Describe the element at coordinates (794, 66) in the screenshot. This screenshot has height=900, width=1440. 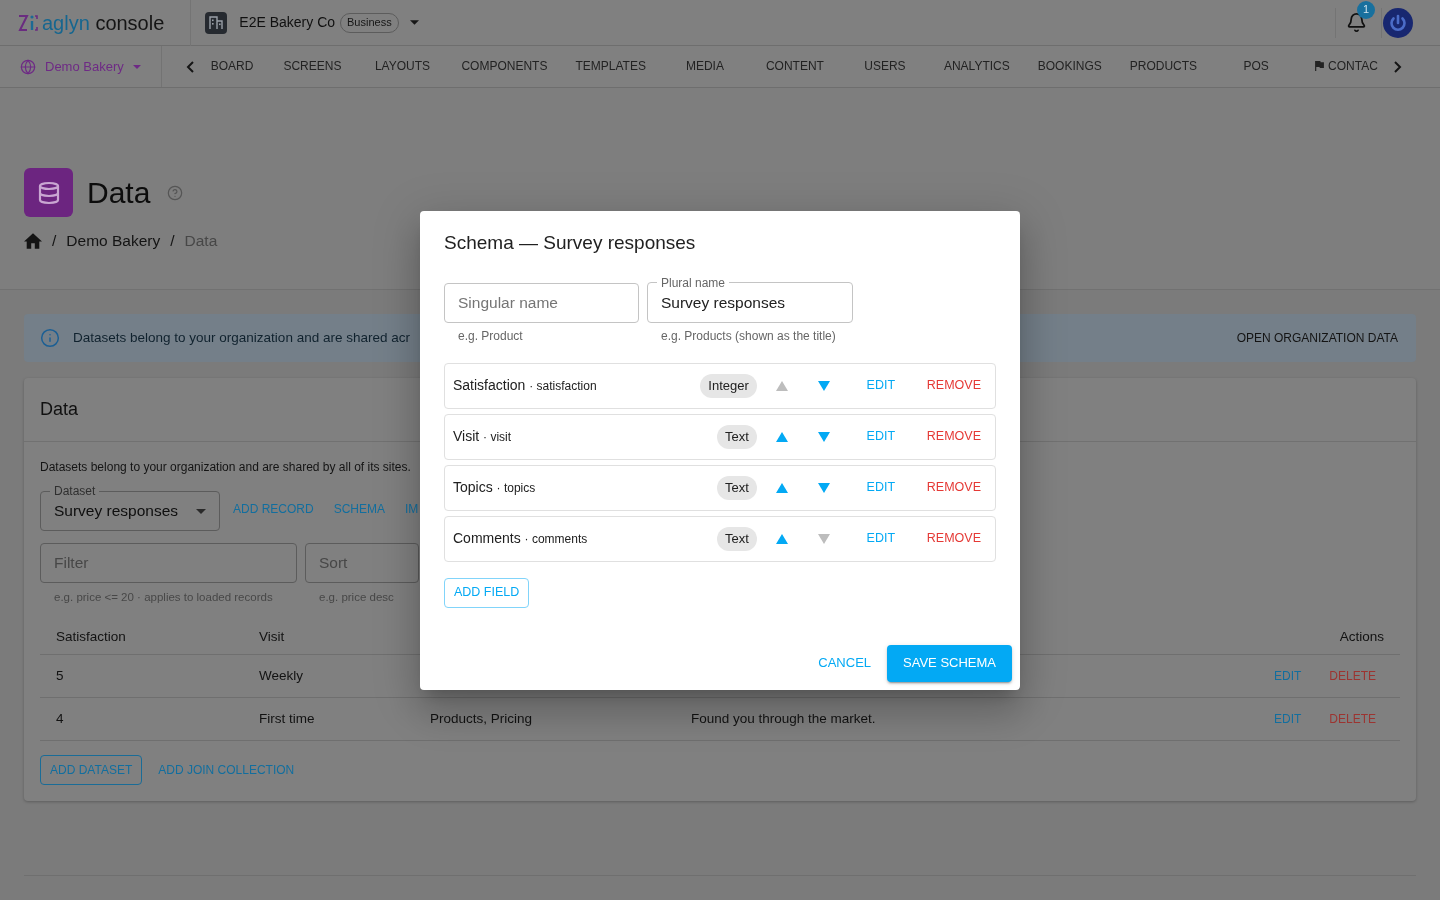
I see `nav-tab: CONTENT` at that location.